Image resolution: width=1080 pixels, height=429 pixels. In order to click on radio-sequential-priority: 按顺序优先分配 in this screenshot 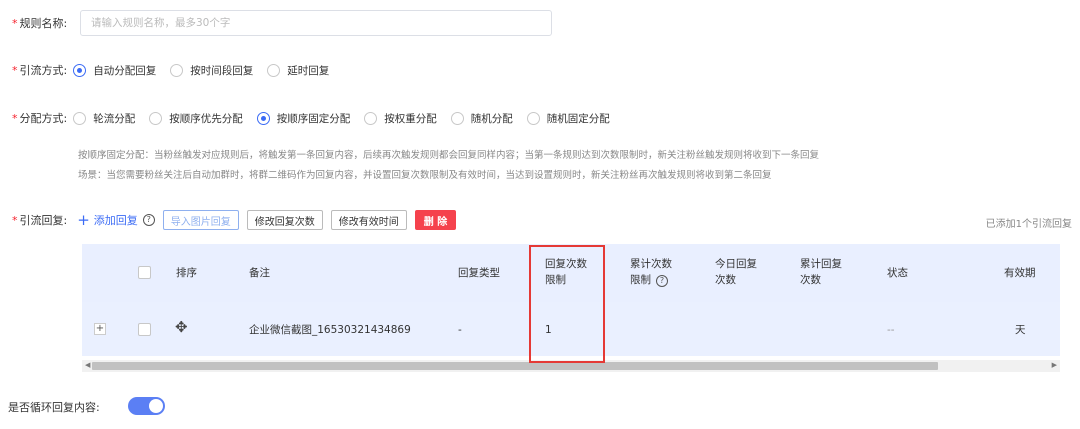, I will do `click(196, 118)`.